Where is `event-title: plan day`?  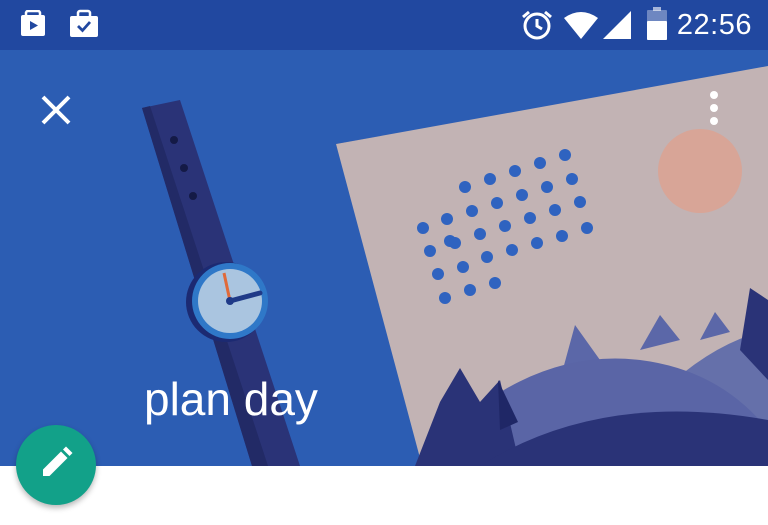 event-title: plan day is located at coordinates (231, 399).